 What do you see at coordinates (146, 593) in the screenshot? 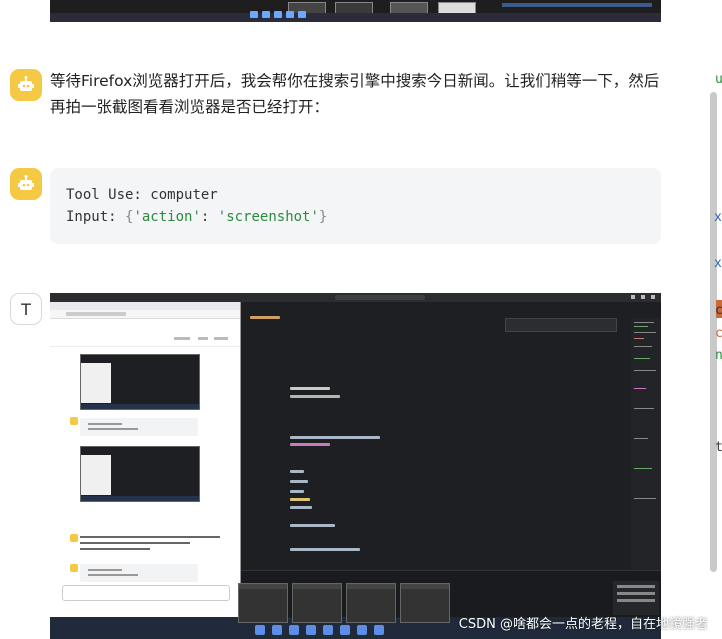
I see `chat-input-box` at bounding box center [146, 593].